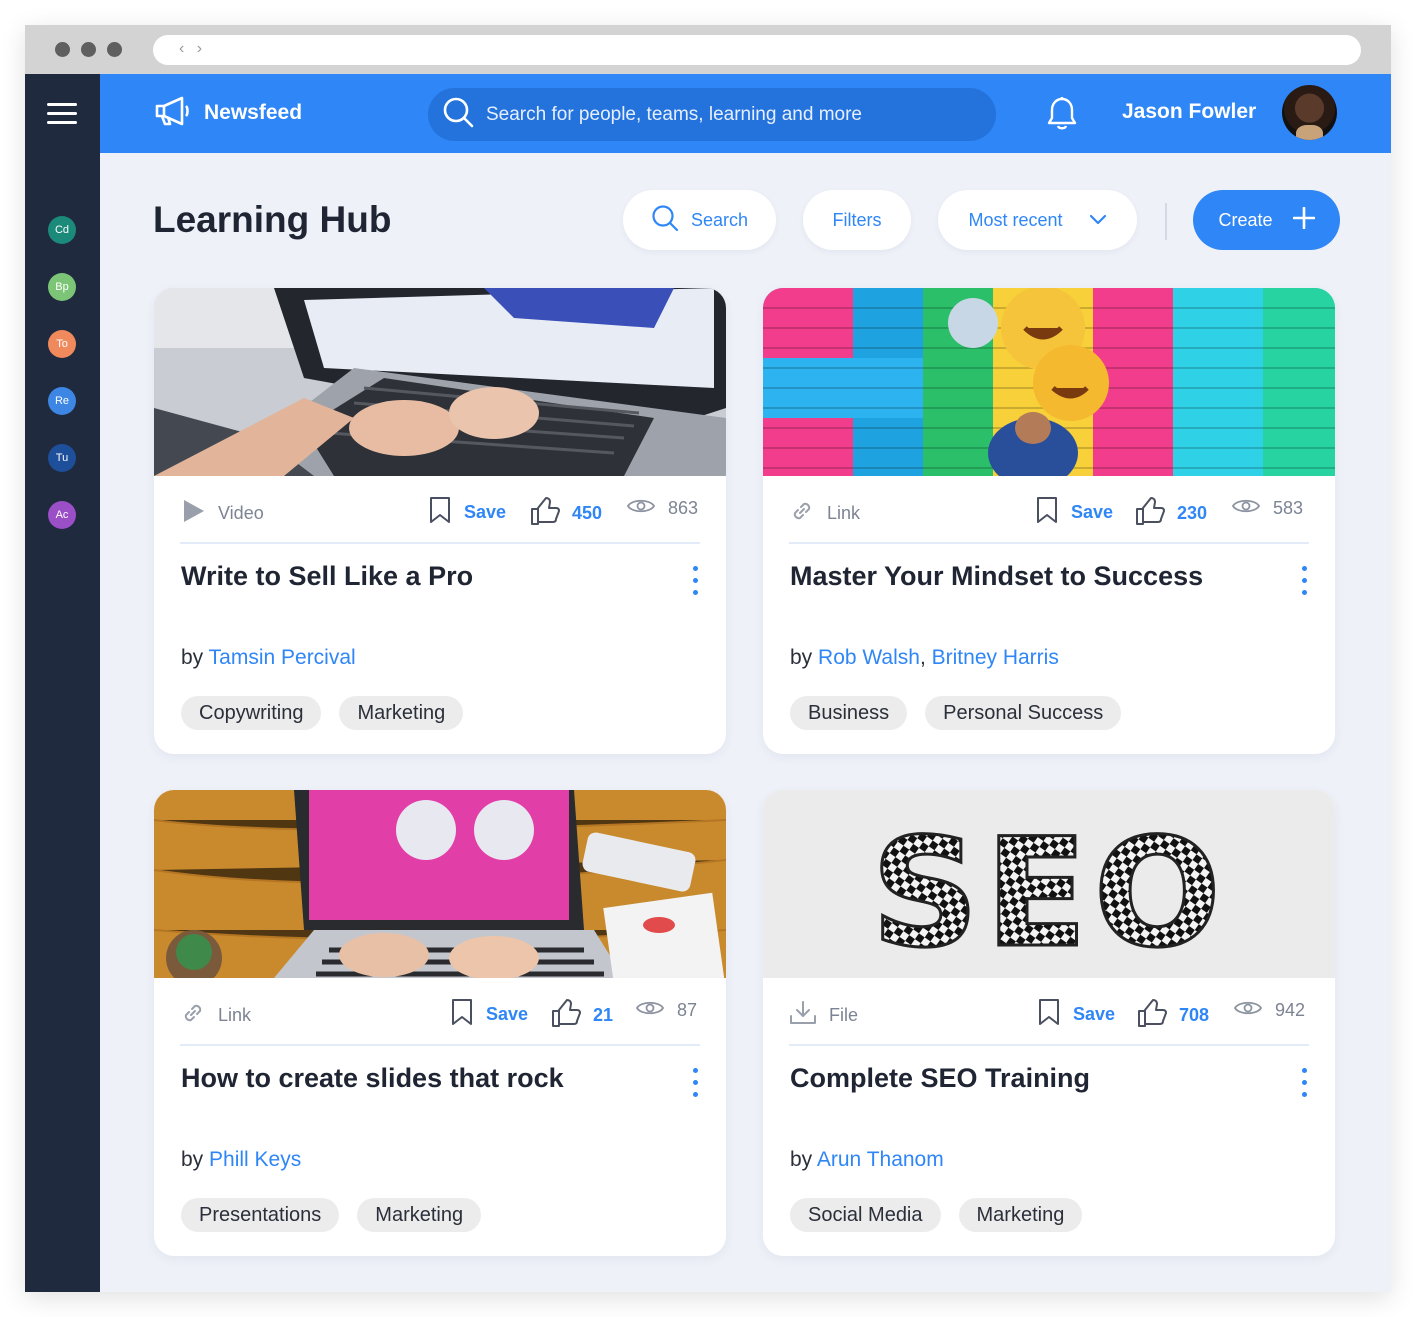  What do you see at coordinates (719, 219) in the screenshot?
I see `search-button-label: Search` at bounding box center [719, 219].